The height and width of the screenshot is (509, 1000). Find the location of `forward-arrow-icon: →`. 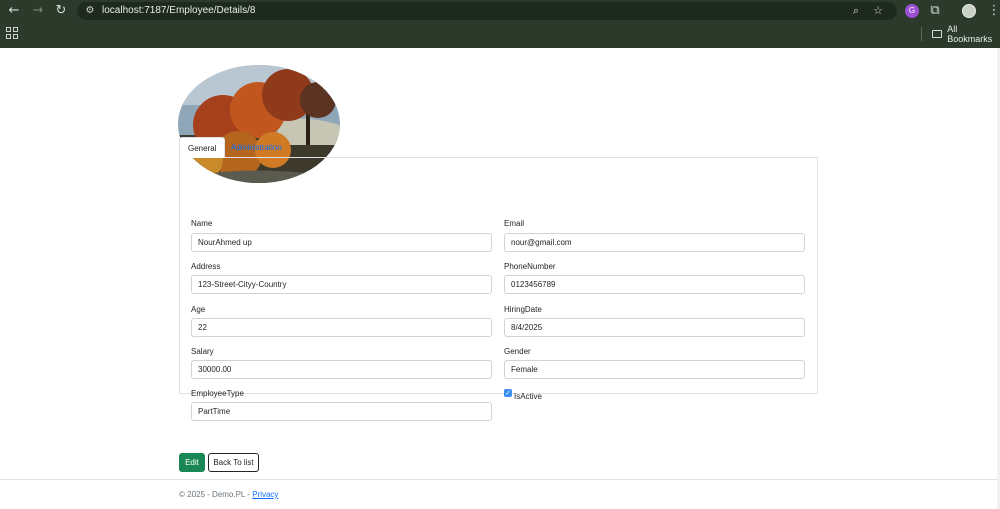

forward-arrow-icon: → is located at coordinates (38, 11).